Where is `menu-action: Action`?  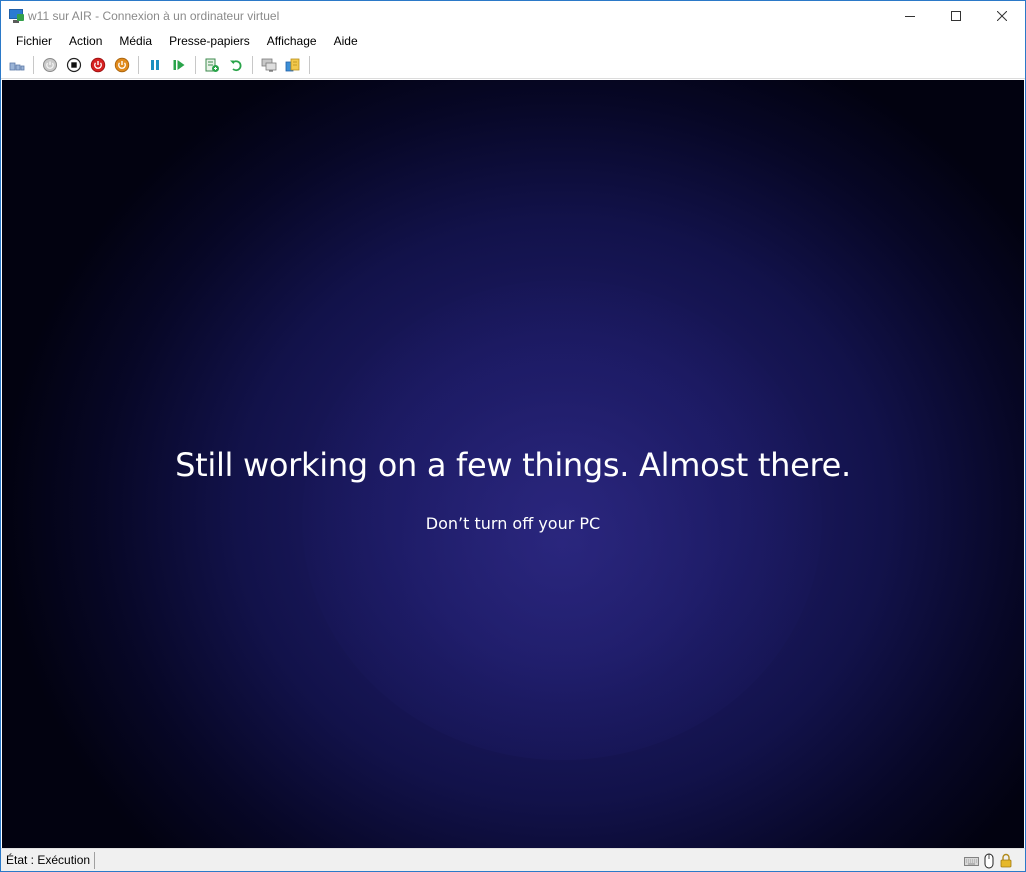
menu-action: Action is located at coordinates (86, 41).